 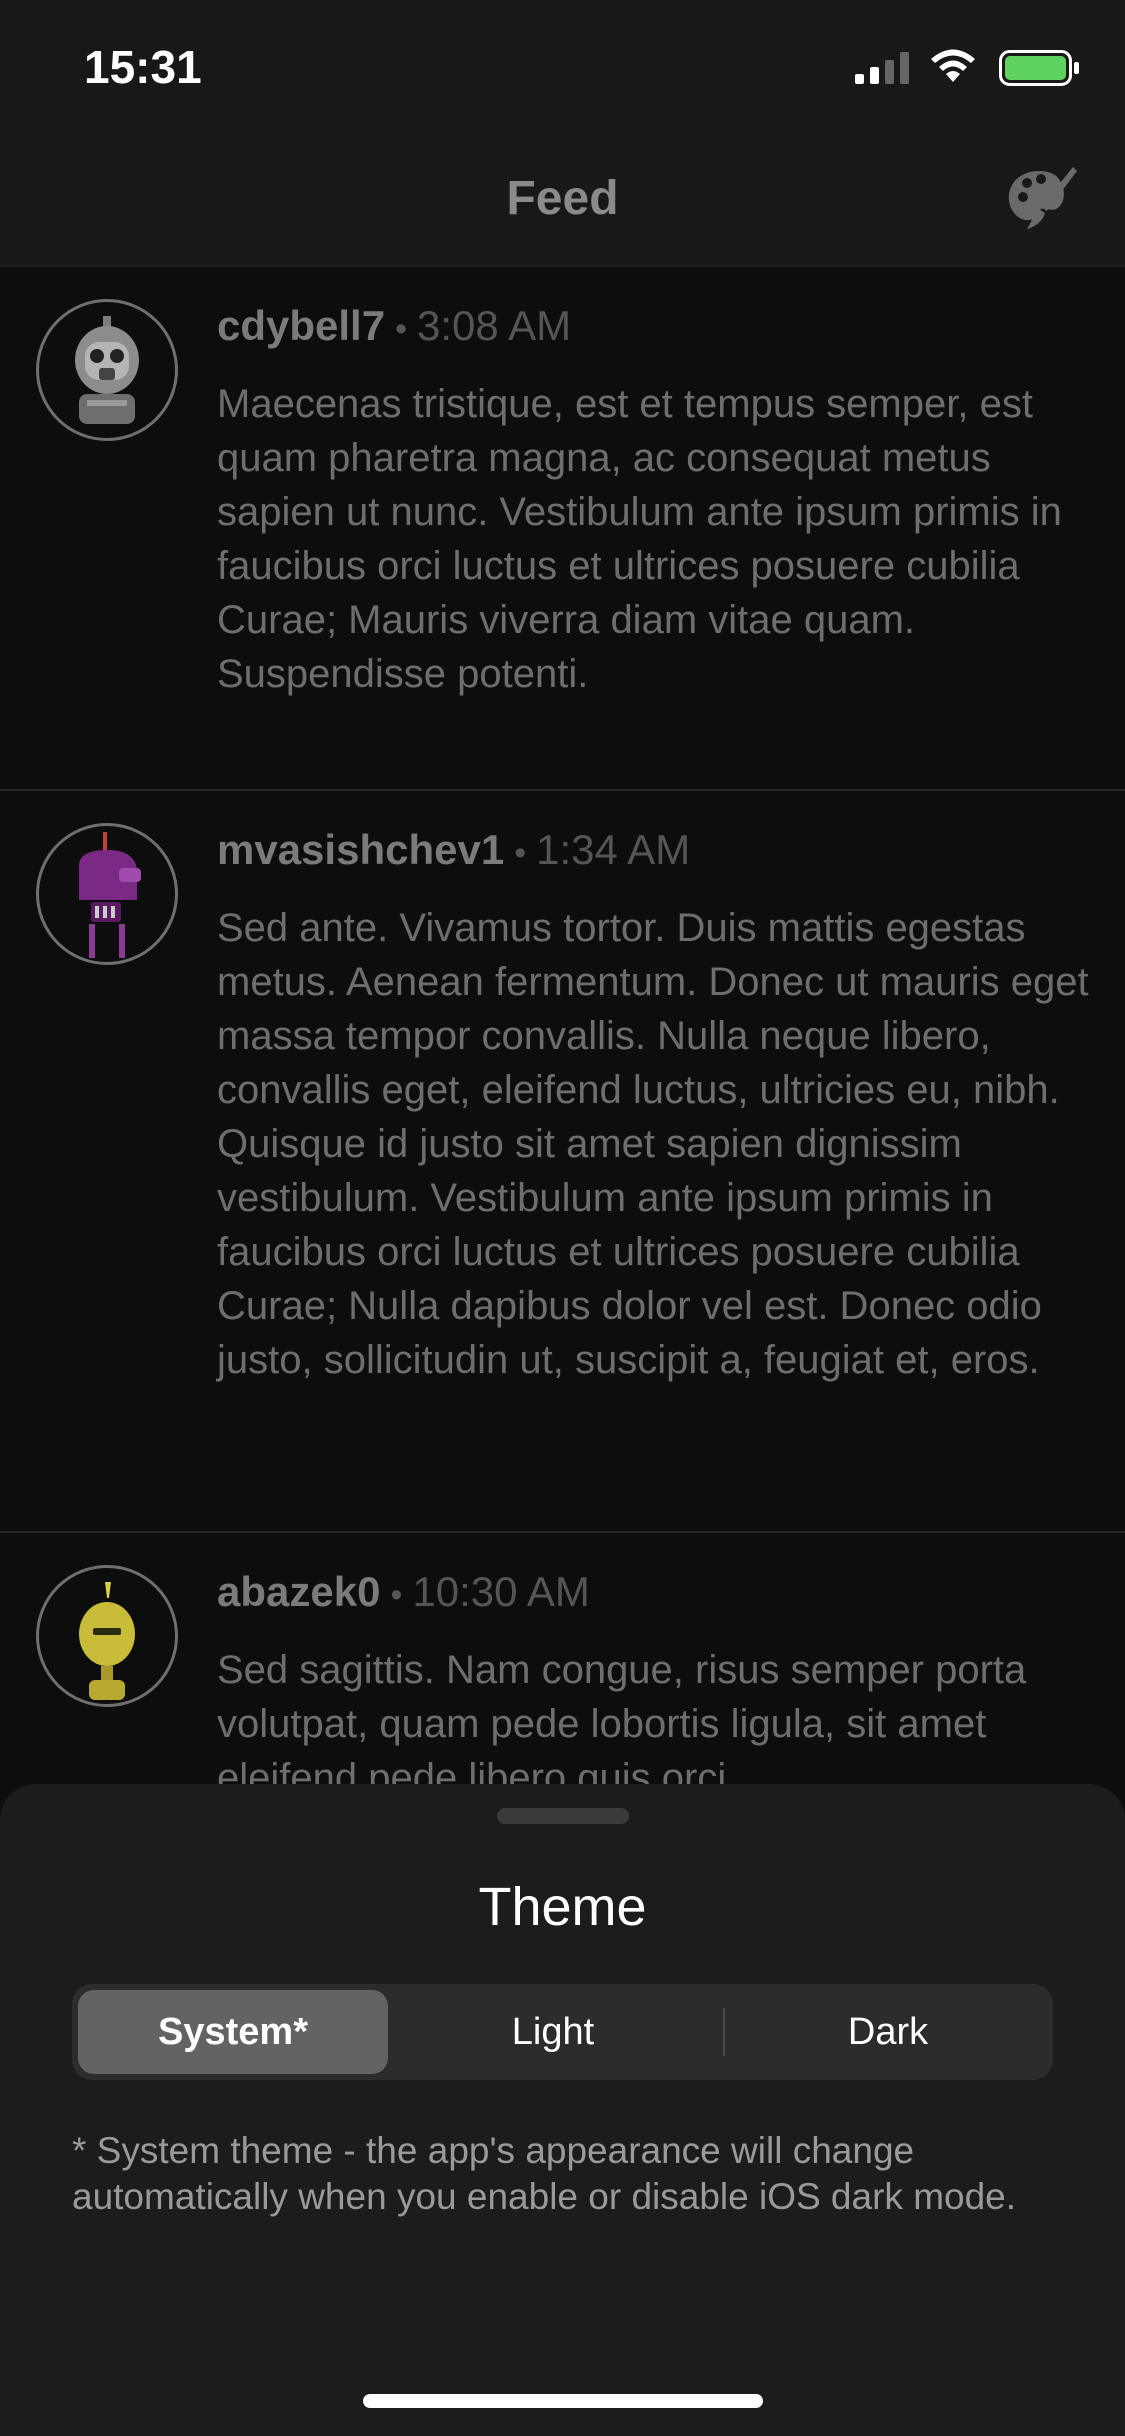 What do you see at coordinates (1039, 68) in the screenshot?
I see `battery-icon` at bounding box center [1039, 68].